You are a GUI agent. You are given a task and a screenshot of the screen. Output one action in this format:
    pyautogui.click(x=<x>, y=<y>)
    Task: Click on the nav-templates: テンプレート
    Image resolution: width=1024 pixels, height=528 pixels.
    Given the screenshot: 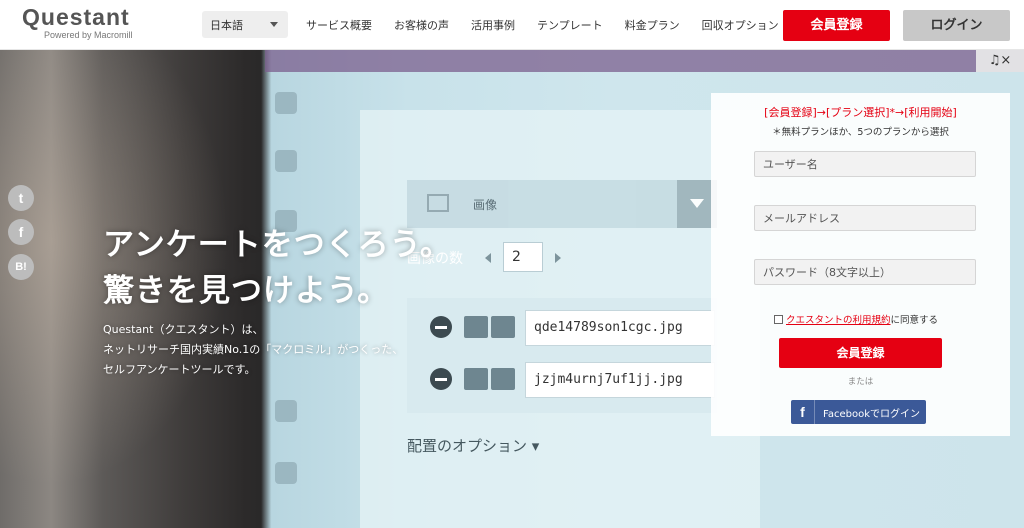 What is the action you would take?
    pyautogui.click(x=570, y=25)
    